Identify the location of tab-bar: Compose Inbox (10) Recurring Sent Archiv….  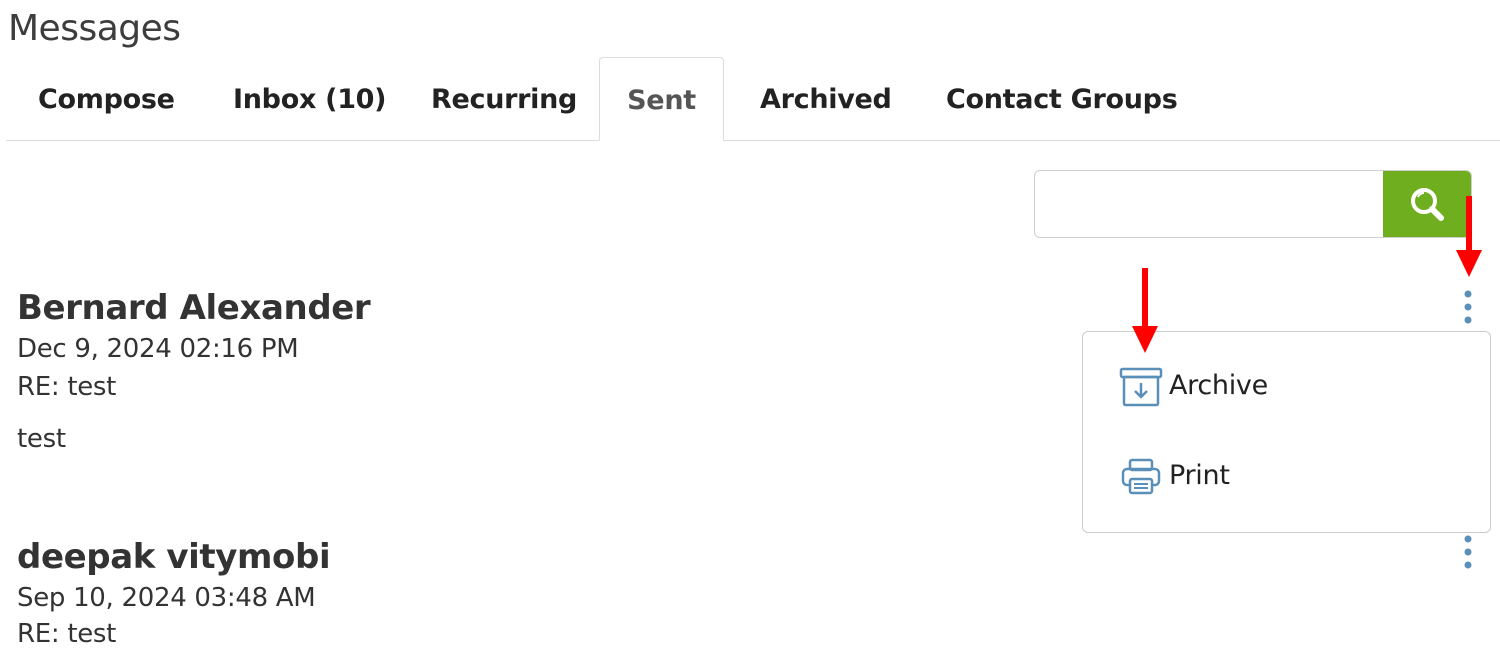
(753, 99).